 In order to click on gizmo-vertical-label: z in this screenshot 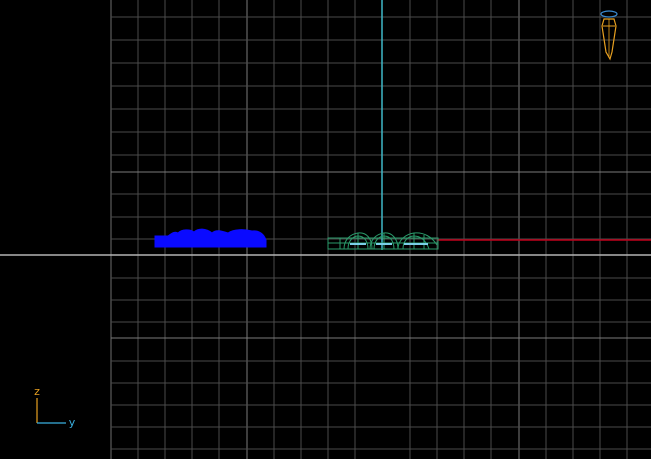, I will do `click(37, 391)`.